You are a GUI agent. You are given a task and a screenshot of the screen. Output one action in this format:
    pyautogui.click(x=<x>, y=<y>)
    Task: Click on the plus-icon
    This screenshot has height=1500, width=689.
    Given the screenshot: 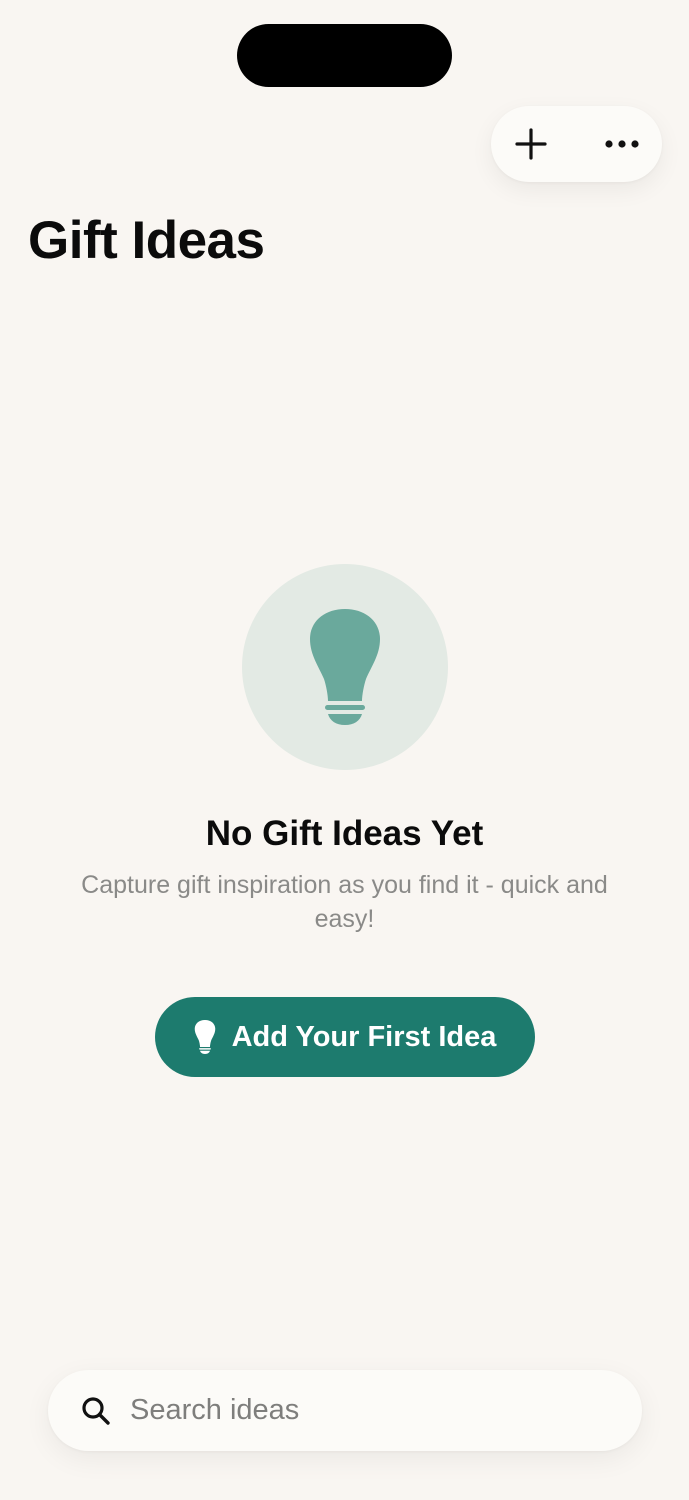 What is the action you would take?
    pyautogui.click(x=531, y=144)
    